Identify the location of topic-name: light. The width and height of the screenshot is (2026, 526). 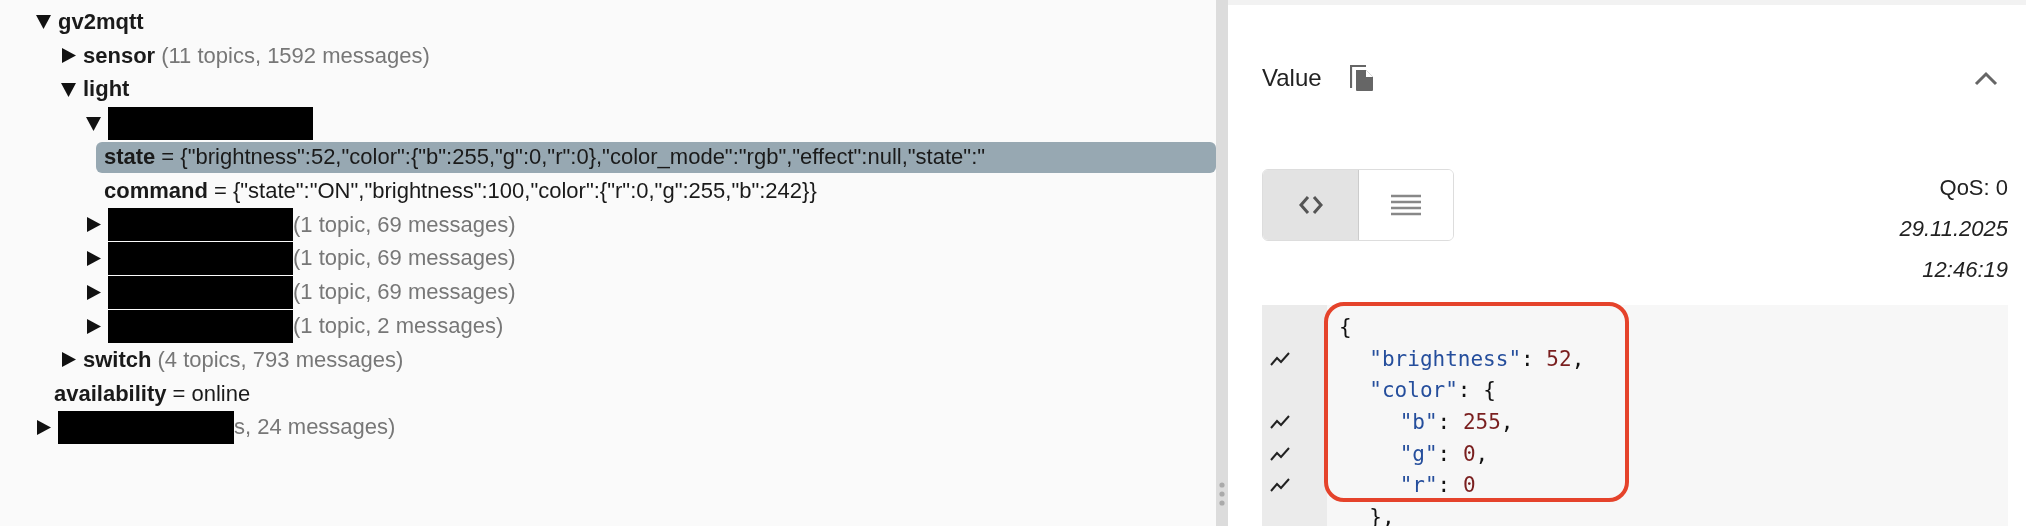
(106, 89).